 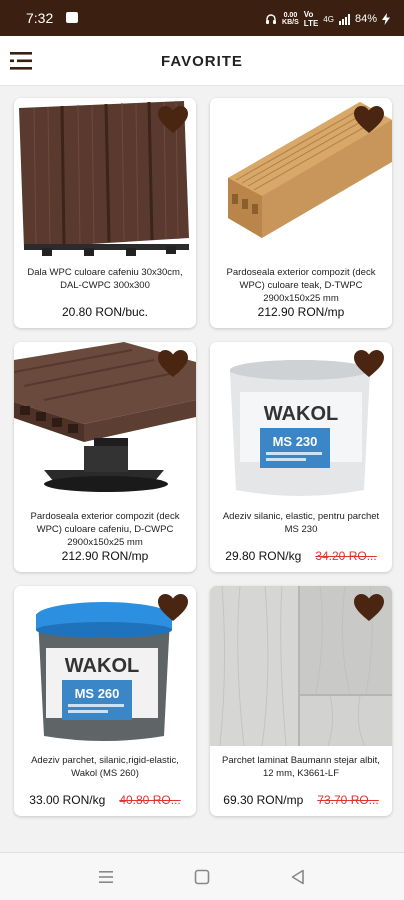 What do you see at coordinates (202, 18) in the screenshot?
I see `status-bar: 7:32 0.00 KB/S Vo LTE 4G 84%` at bounding box center [202, 18].